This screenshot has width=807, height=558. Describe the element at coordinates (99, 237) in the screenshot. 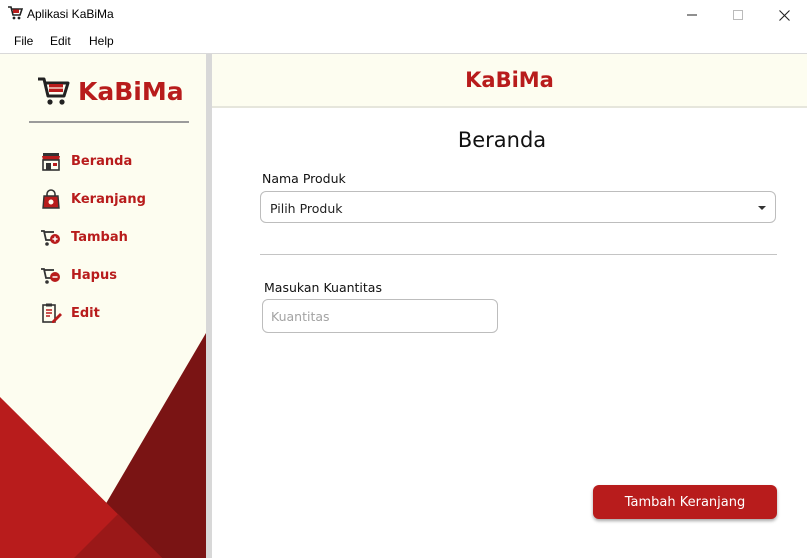

I see `sidebar-item-label: Tambah` at that location.